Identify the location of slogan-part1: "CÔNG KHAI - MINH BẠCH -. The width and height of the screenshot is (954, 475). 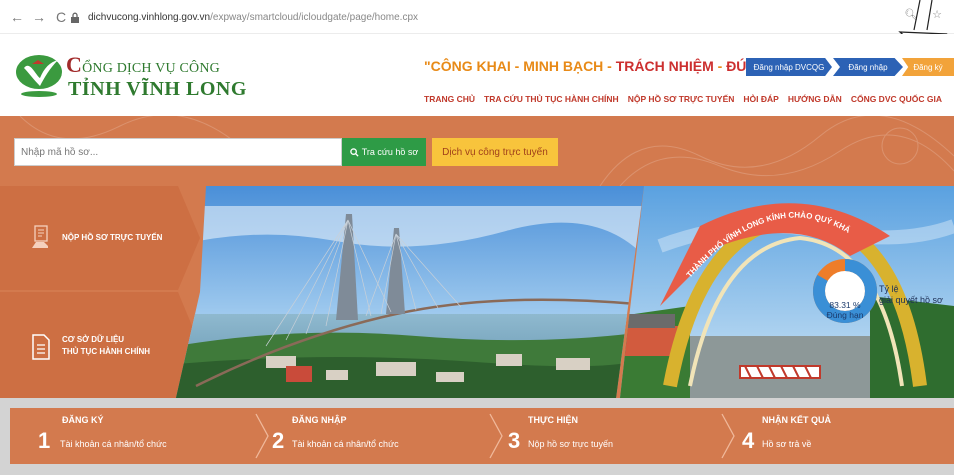
(520, 66).